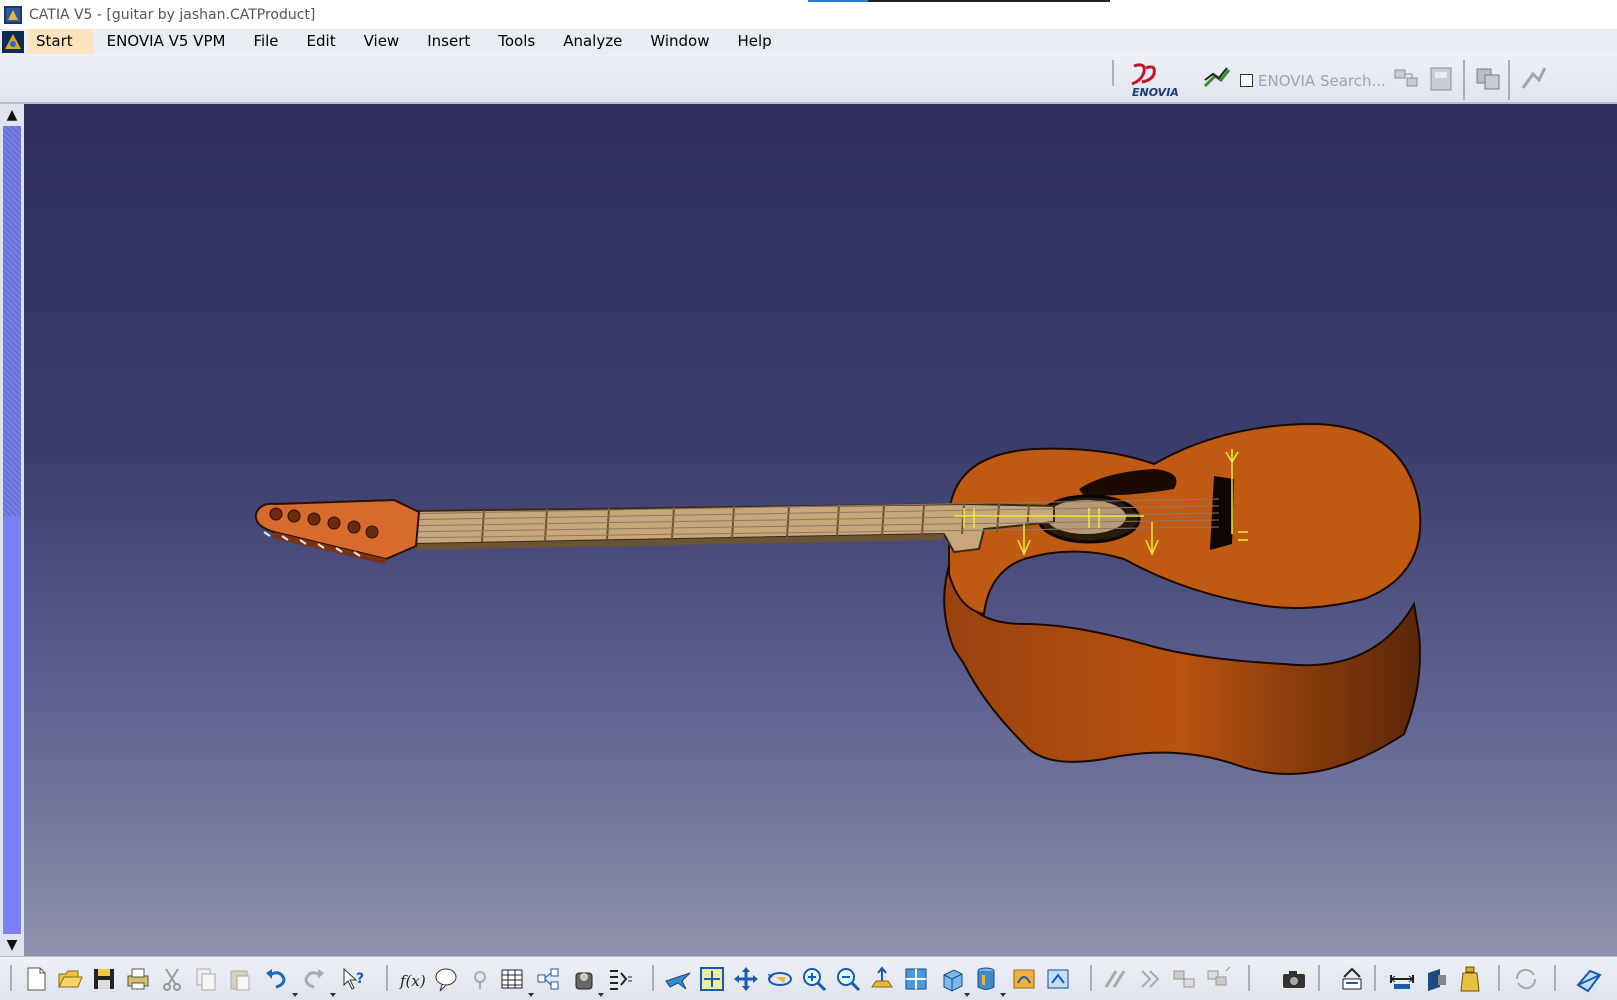 Image resolution: width=1617 pixels, height=1000 pixels. What do you see at coordinates (746, 979) in the screenshot?
I see `pan-icon` at bounding box center [746, 979].